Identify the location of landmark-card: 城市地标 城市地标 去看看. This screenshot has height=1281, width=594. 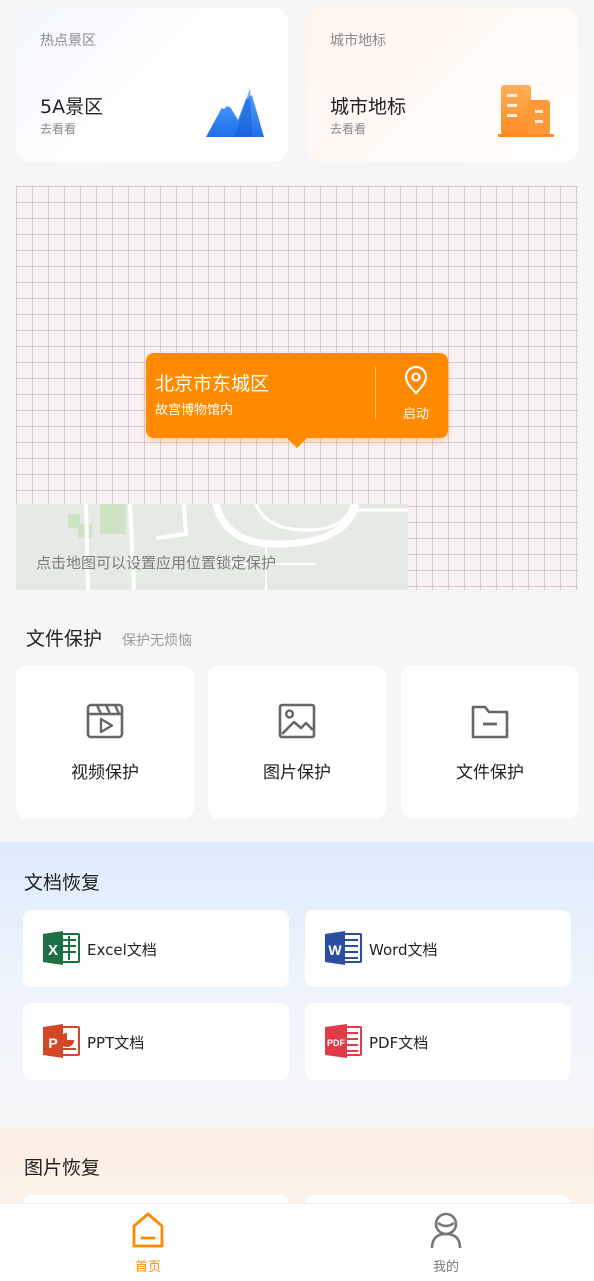
(442, 85).